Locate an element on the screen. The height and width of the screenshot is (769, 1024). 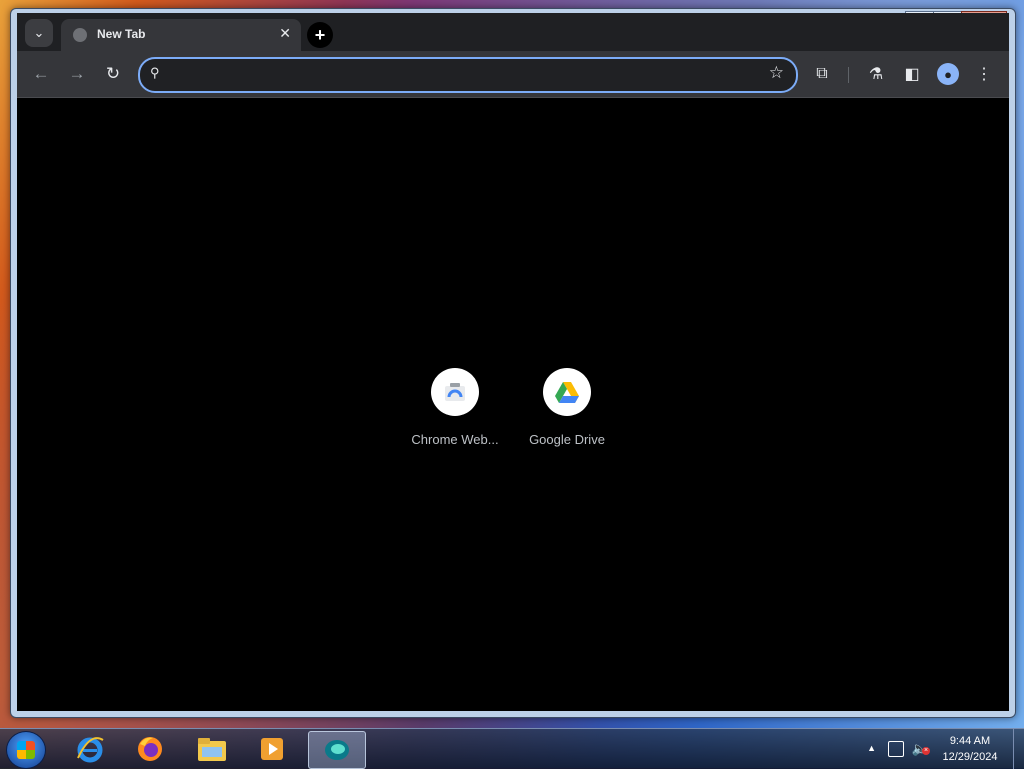
forward-button: → is located at coordinates (77, 74).